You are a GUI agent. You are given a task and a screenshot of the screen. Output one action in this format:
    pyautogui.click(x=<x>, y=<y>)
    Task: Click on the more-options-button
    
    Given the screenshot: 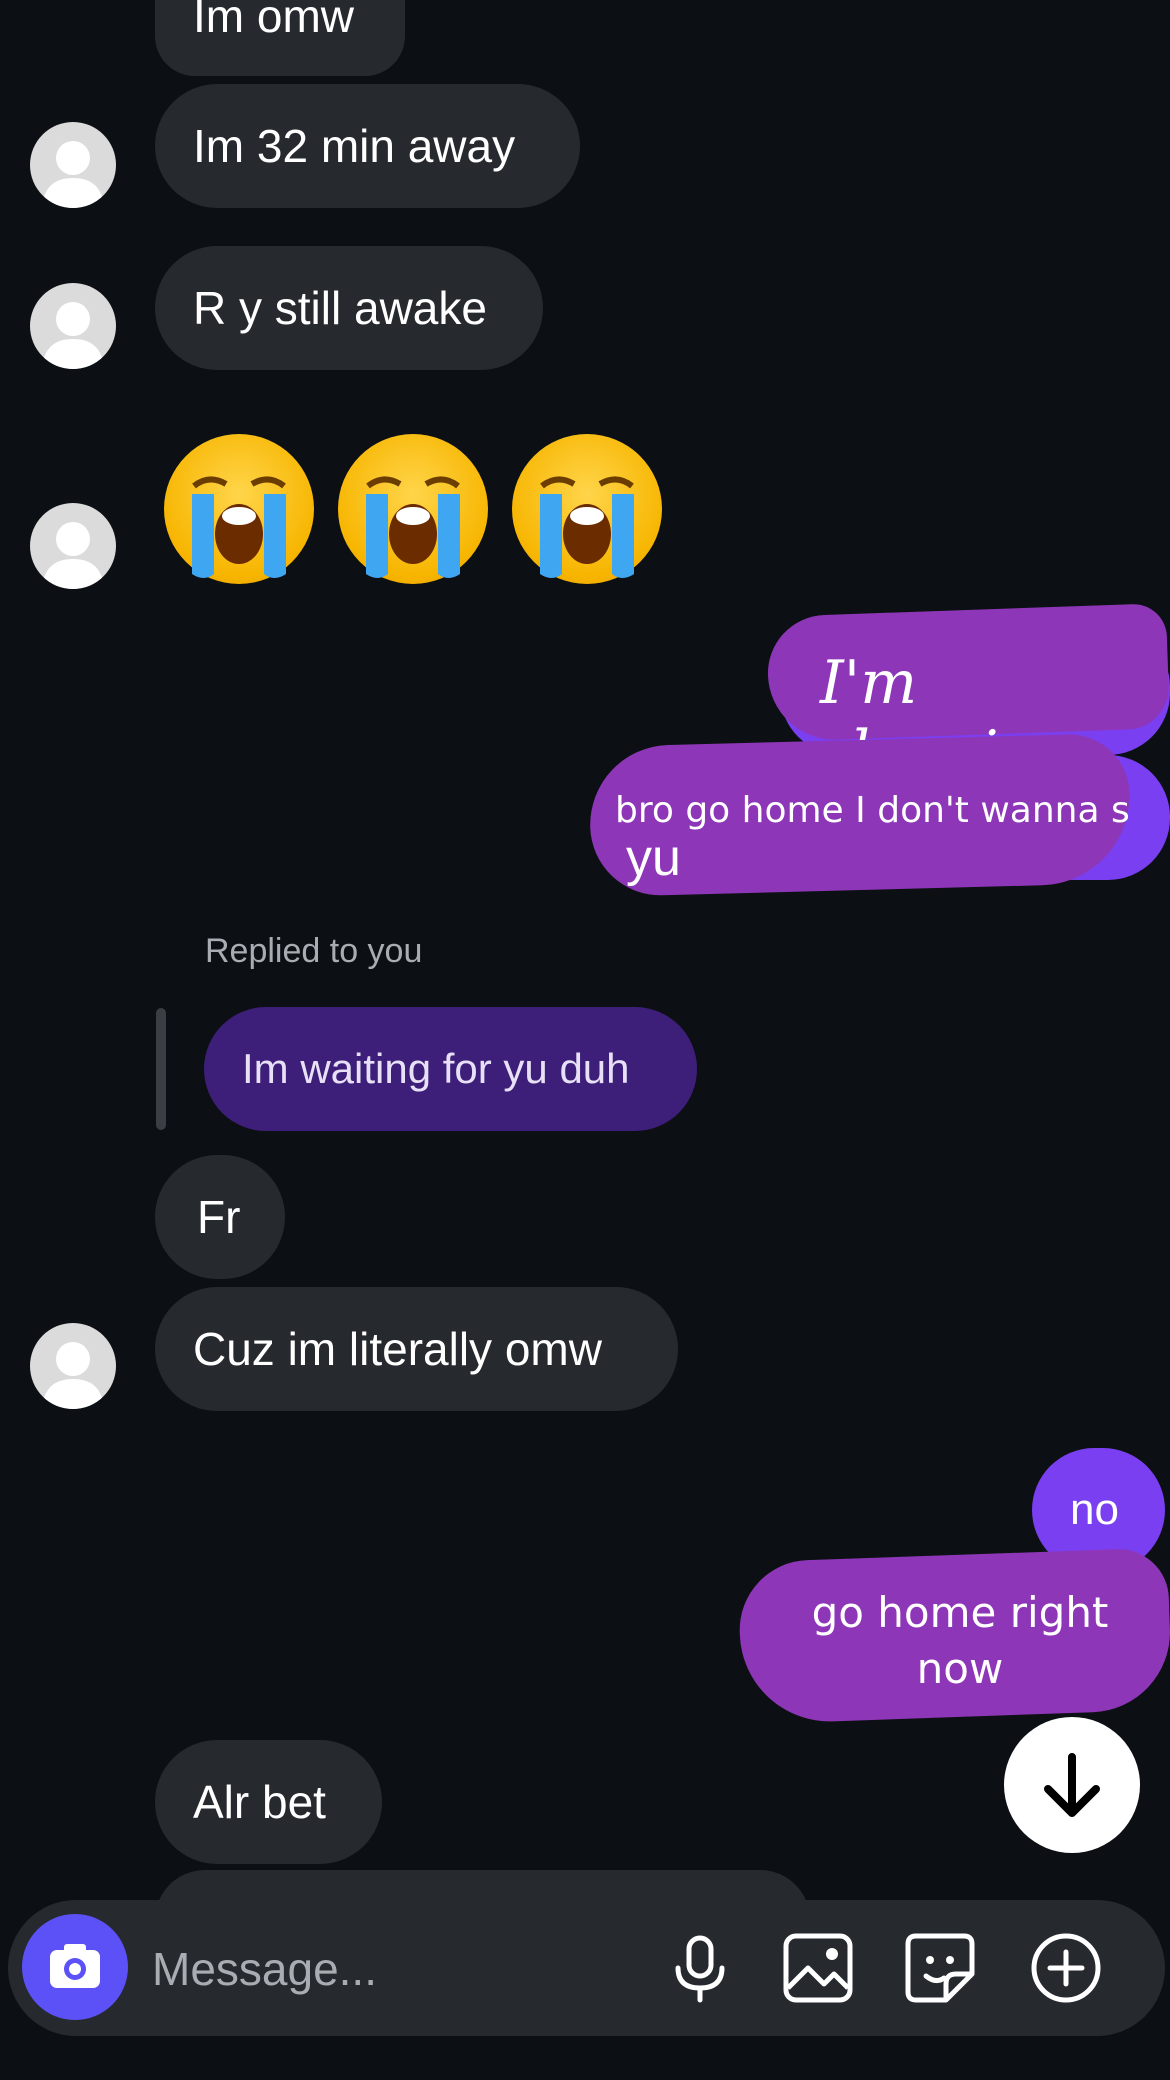 What is the action you would take?
    pyautogui.click(x=1066, y=1968)
    